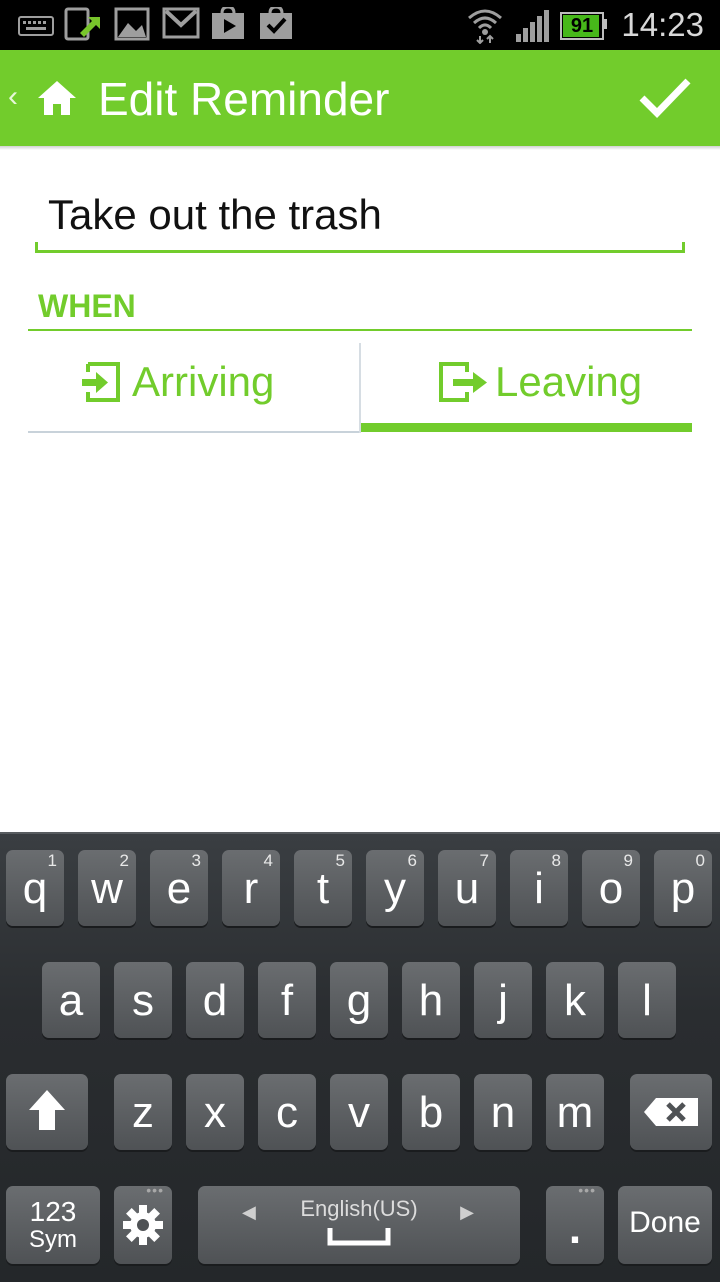  What do you see at coordinates (87, 306) in the screenshot?
I see `when-header: WHEN` at bounding box center [87, 306].